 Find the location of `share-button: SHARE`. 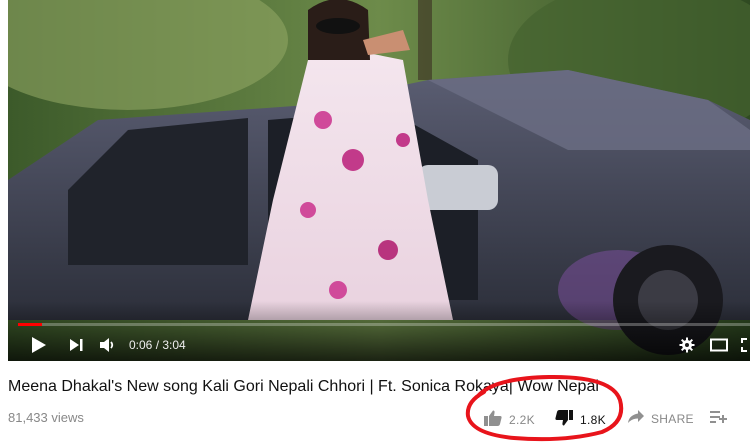

share-button: SHARE is located at coordinates (661, 418).